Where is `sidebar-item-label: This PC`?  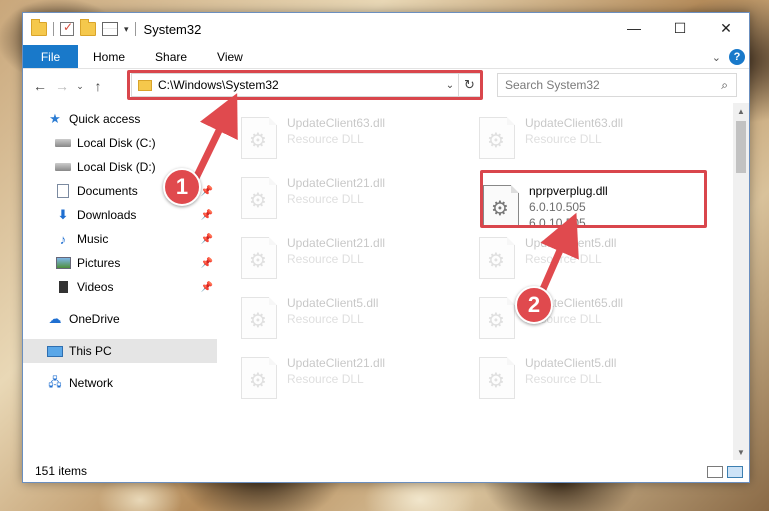 sidebar-item-label: This PC is located at coordinates (90, 351).